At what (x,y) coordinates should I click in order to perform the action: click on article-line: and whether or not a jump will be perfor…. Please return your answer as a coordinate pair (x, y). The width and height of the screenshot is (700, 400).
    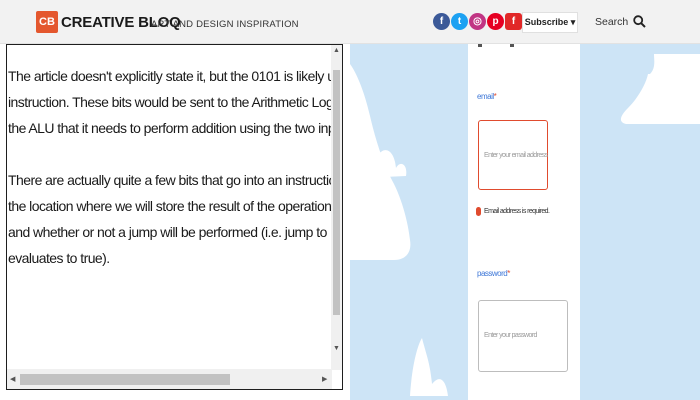
    Looking at the image, I should click on (169, 232).